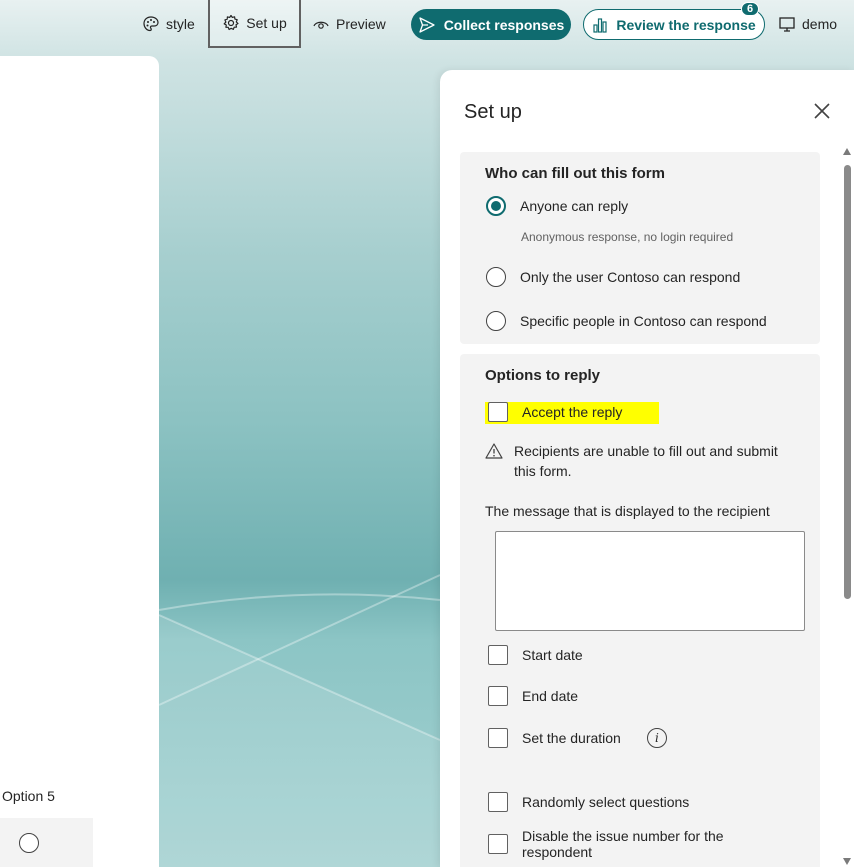 The height and width of the screenshot is (867, 854). What do you see at coordinates (572, 412) in the screenshot?
I see `accept-reply-label: Accept the reply` at bounding box center [572, 412].